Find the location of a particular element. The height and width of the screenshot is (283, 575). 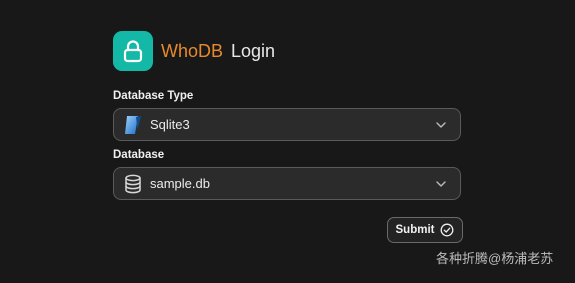

database-icon is located at coordinates (133, 183).